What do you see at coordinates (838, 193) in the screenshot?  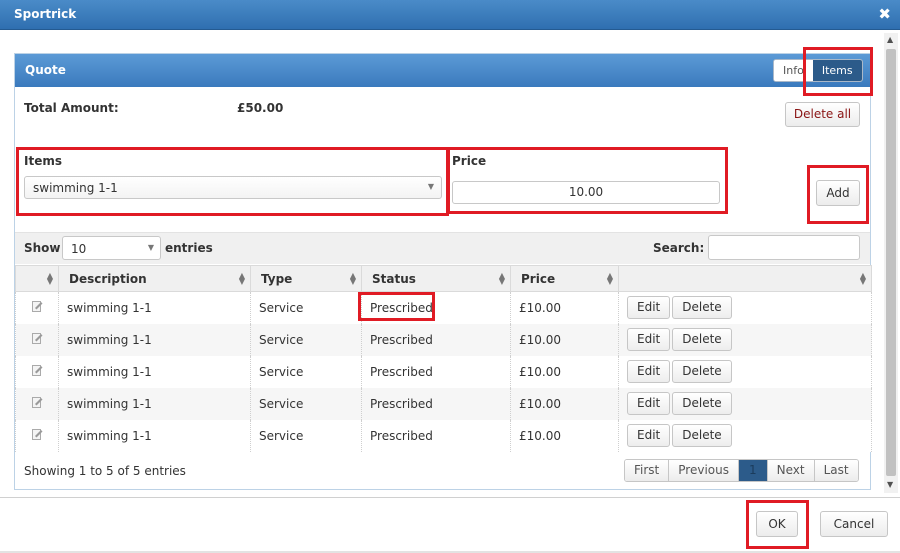 I see `add-button: Add` at bounding box center [838, 193].